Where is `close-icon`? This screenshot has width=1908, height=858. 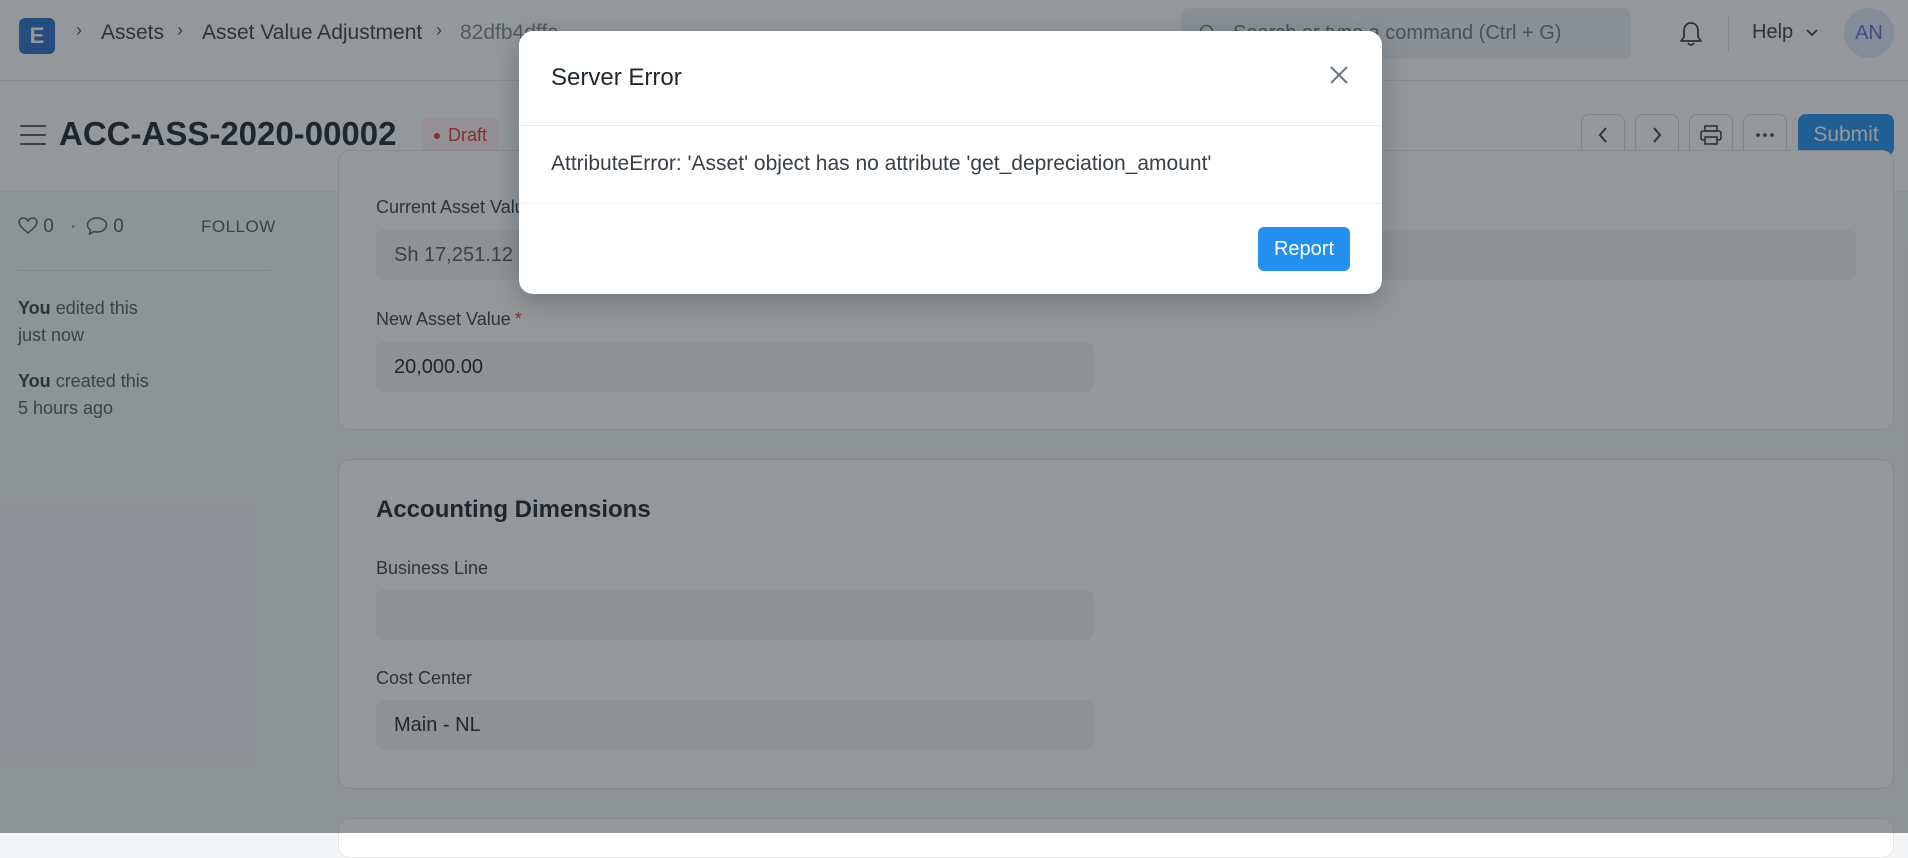
close-icon is located at coordinates (1339, 75).